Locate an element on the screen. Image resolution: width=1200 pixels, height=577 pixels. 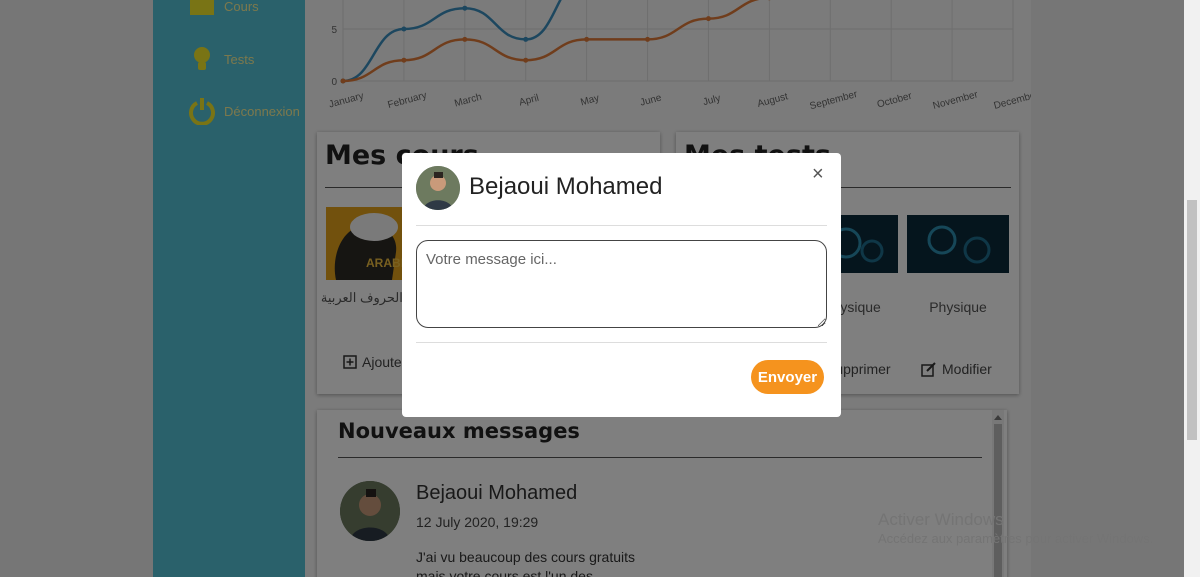
message-input is located at coordinates (621, 284).